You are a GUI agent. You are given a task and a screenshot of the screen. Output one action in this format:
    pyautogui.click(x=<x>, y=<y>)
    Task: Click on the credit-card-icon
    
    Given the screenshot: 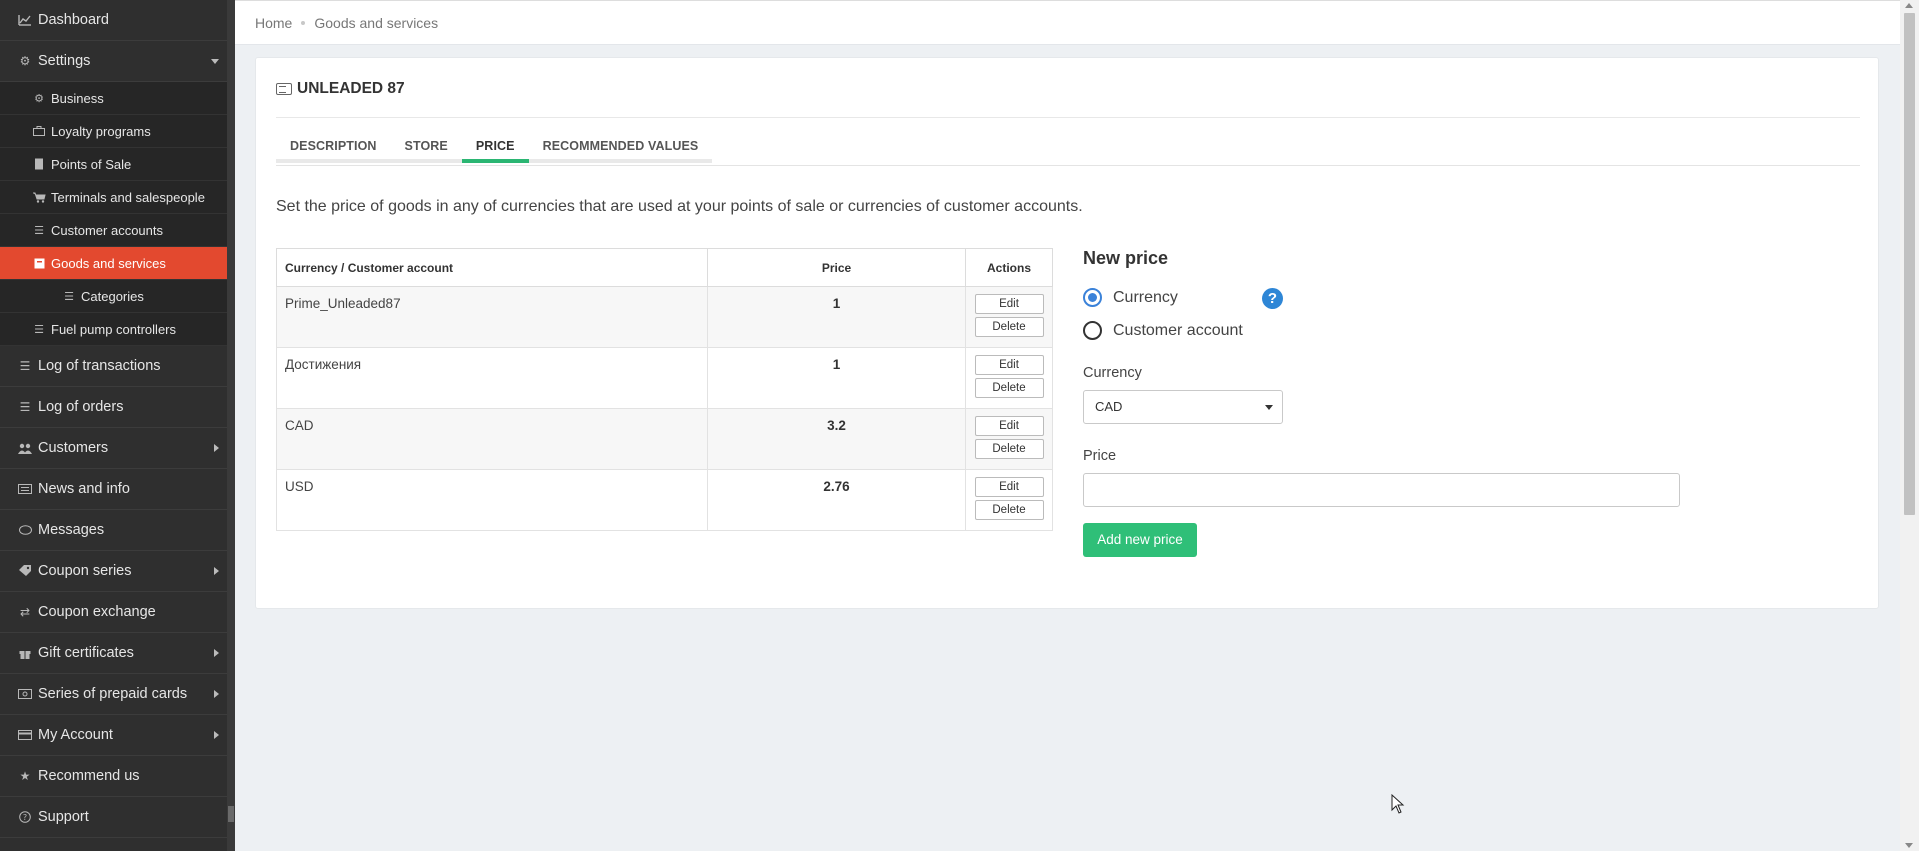 What is the action you would take?
    pyautogui.click(x=25, y=735)
    